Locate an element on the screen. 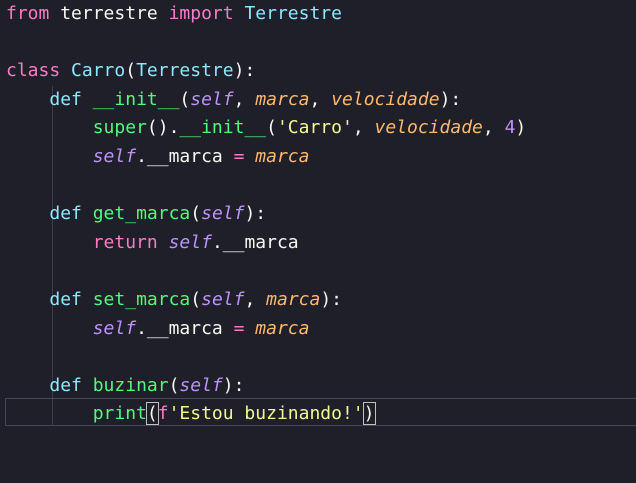  code-line: def buzinar(self): is located at coordinates (125, 386).